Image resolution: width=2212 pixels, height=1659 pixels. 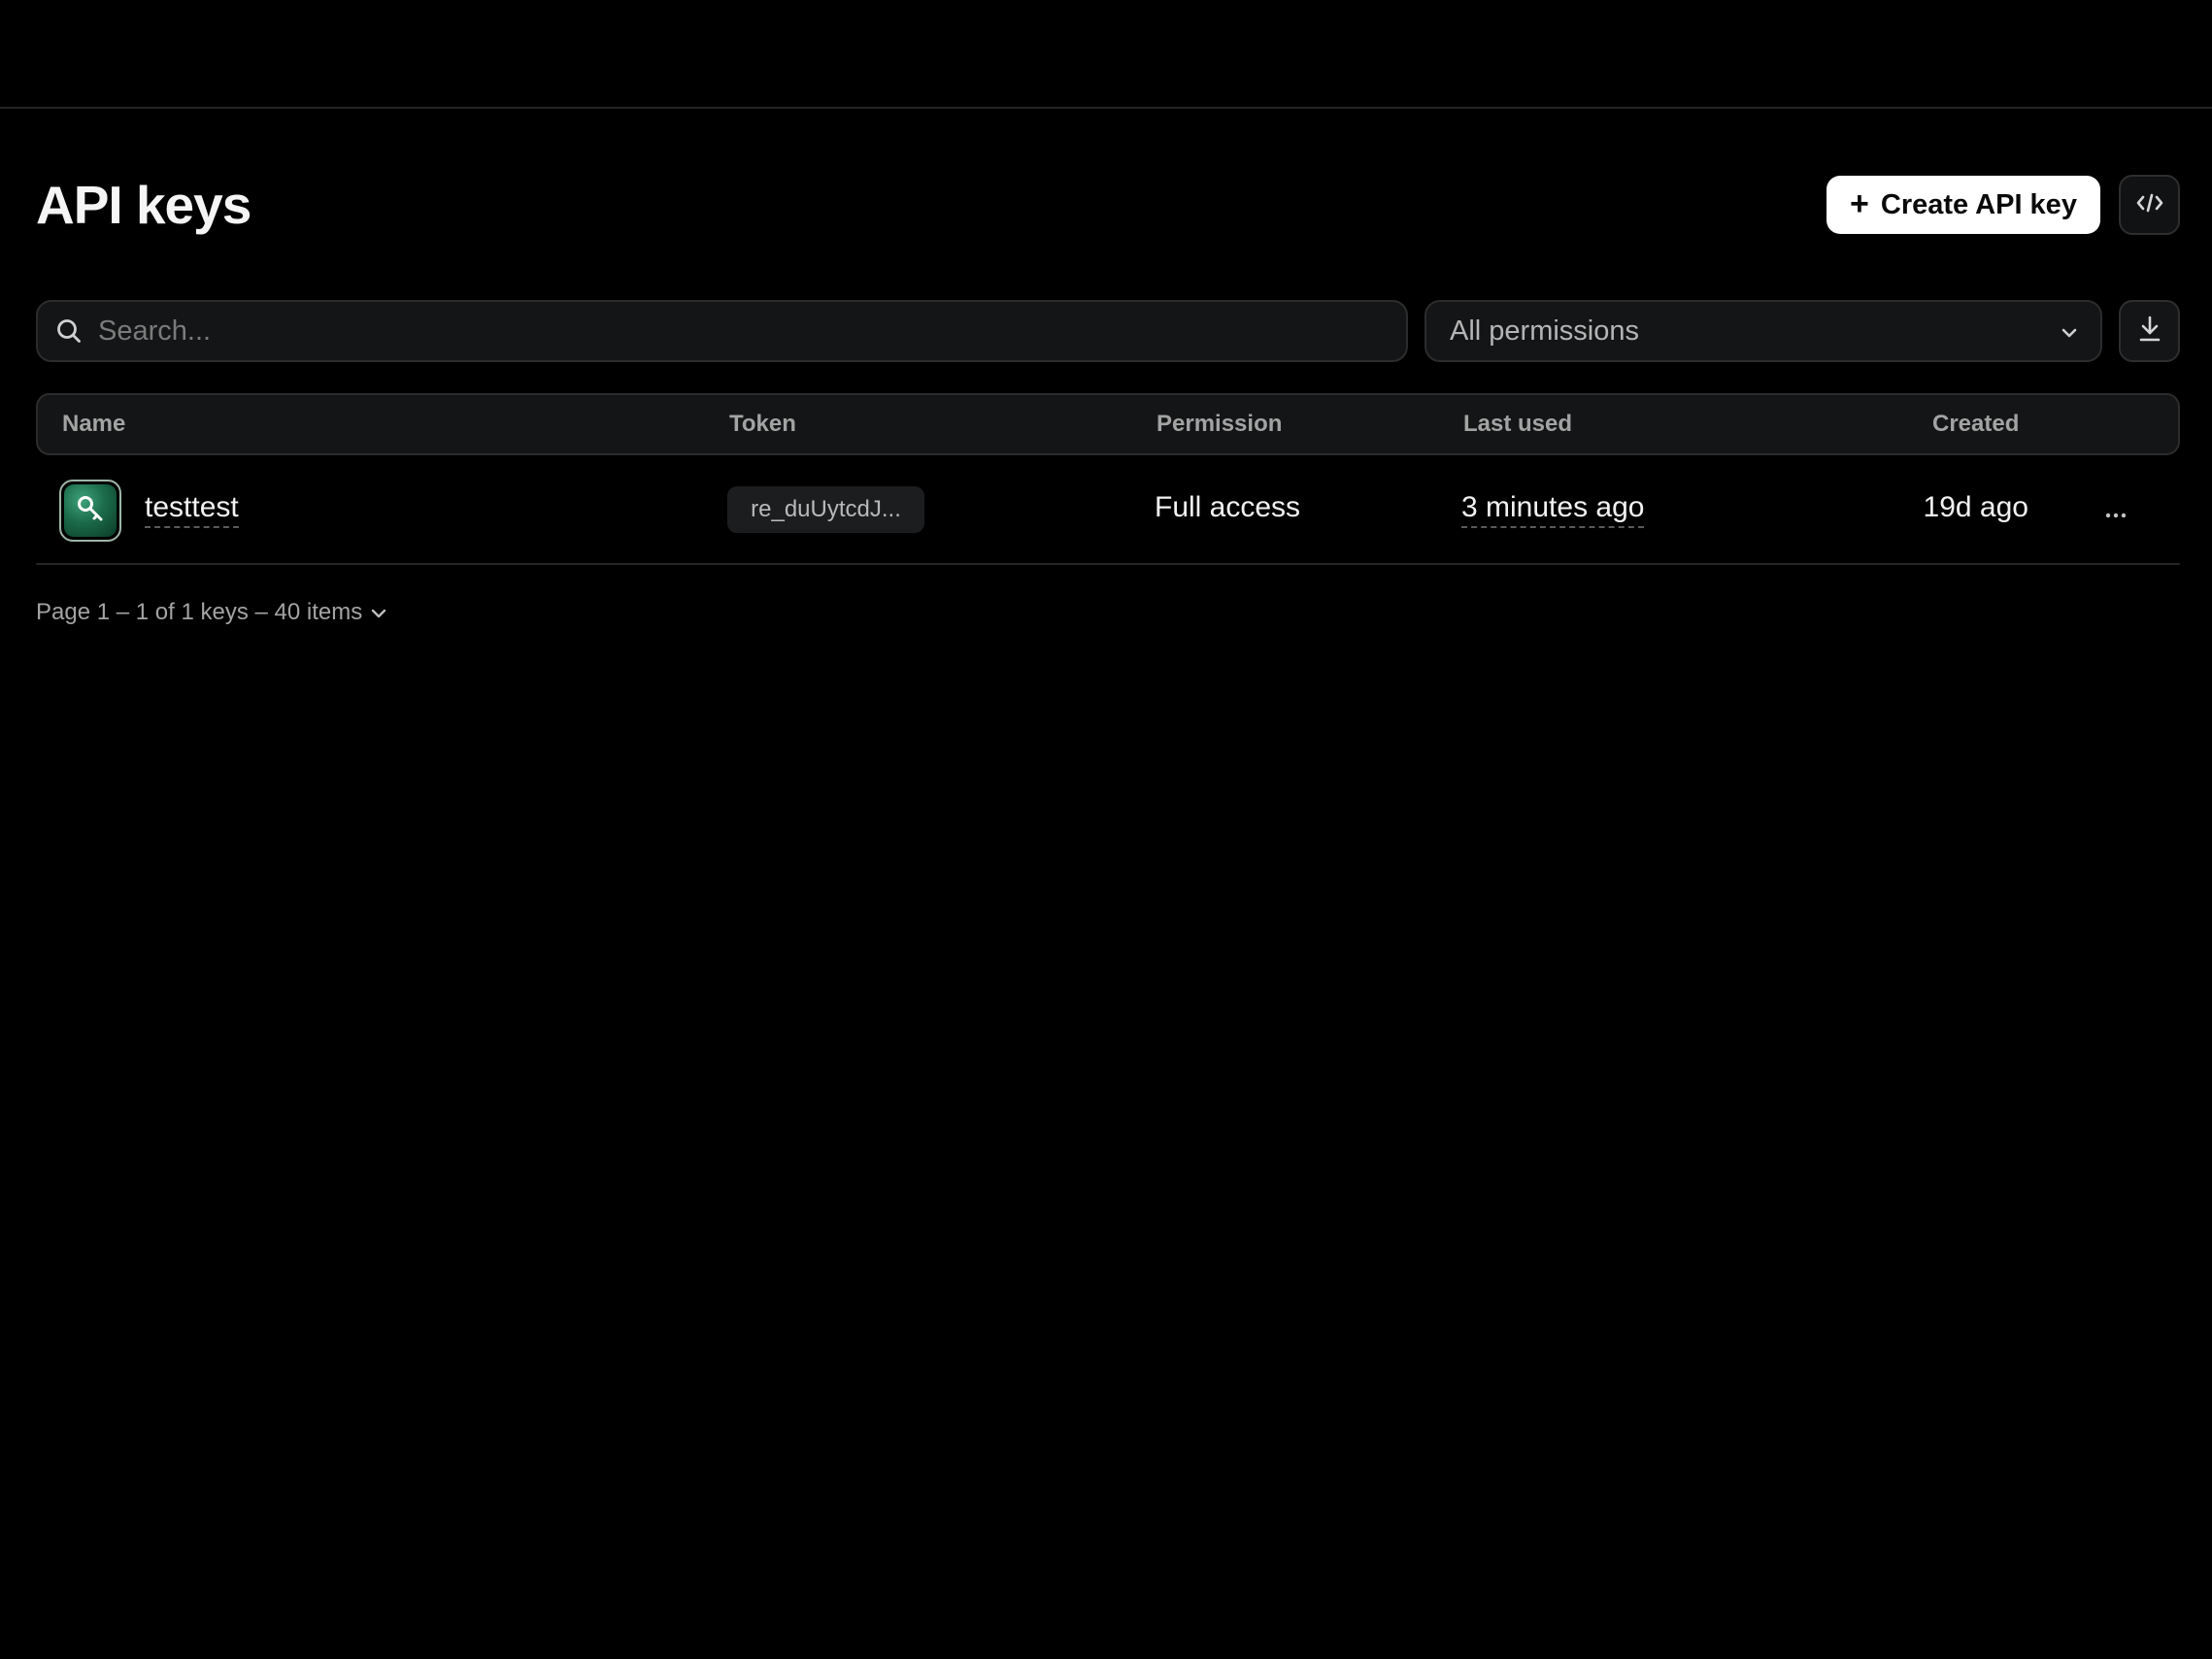 I want to click on permissions-select-value: All permissions, so click(x=1544, y=331).